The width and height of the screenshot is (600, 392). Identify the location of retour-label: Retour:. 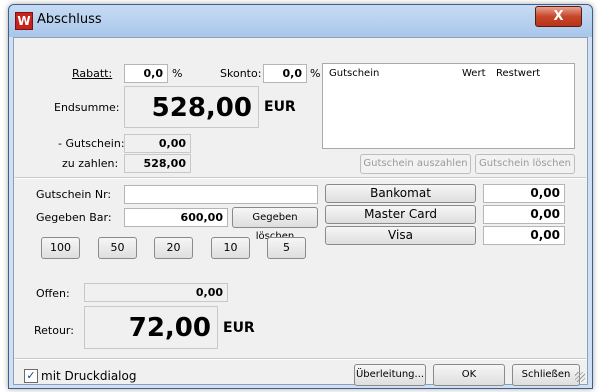
(54, 330).